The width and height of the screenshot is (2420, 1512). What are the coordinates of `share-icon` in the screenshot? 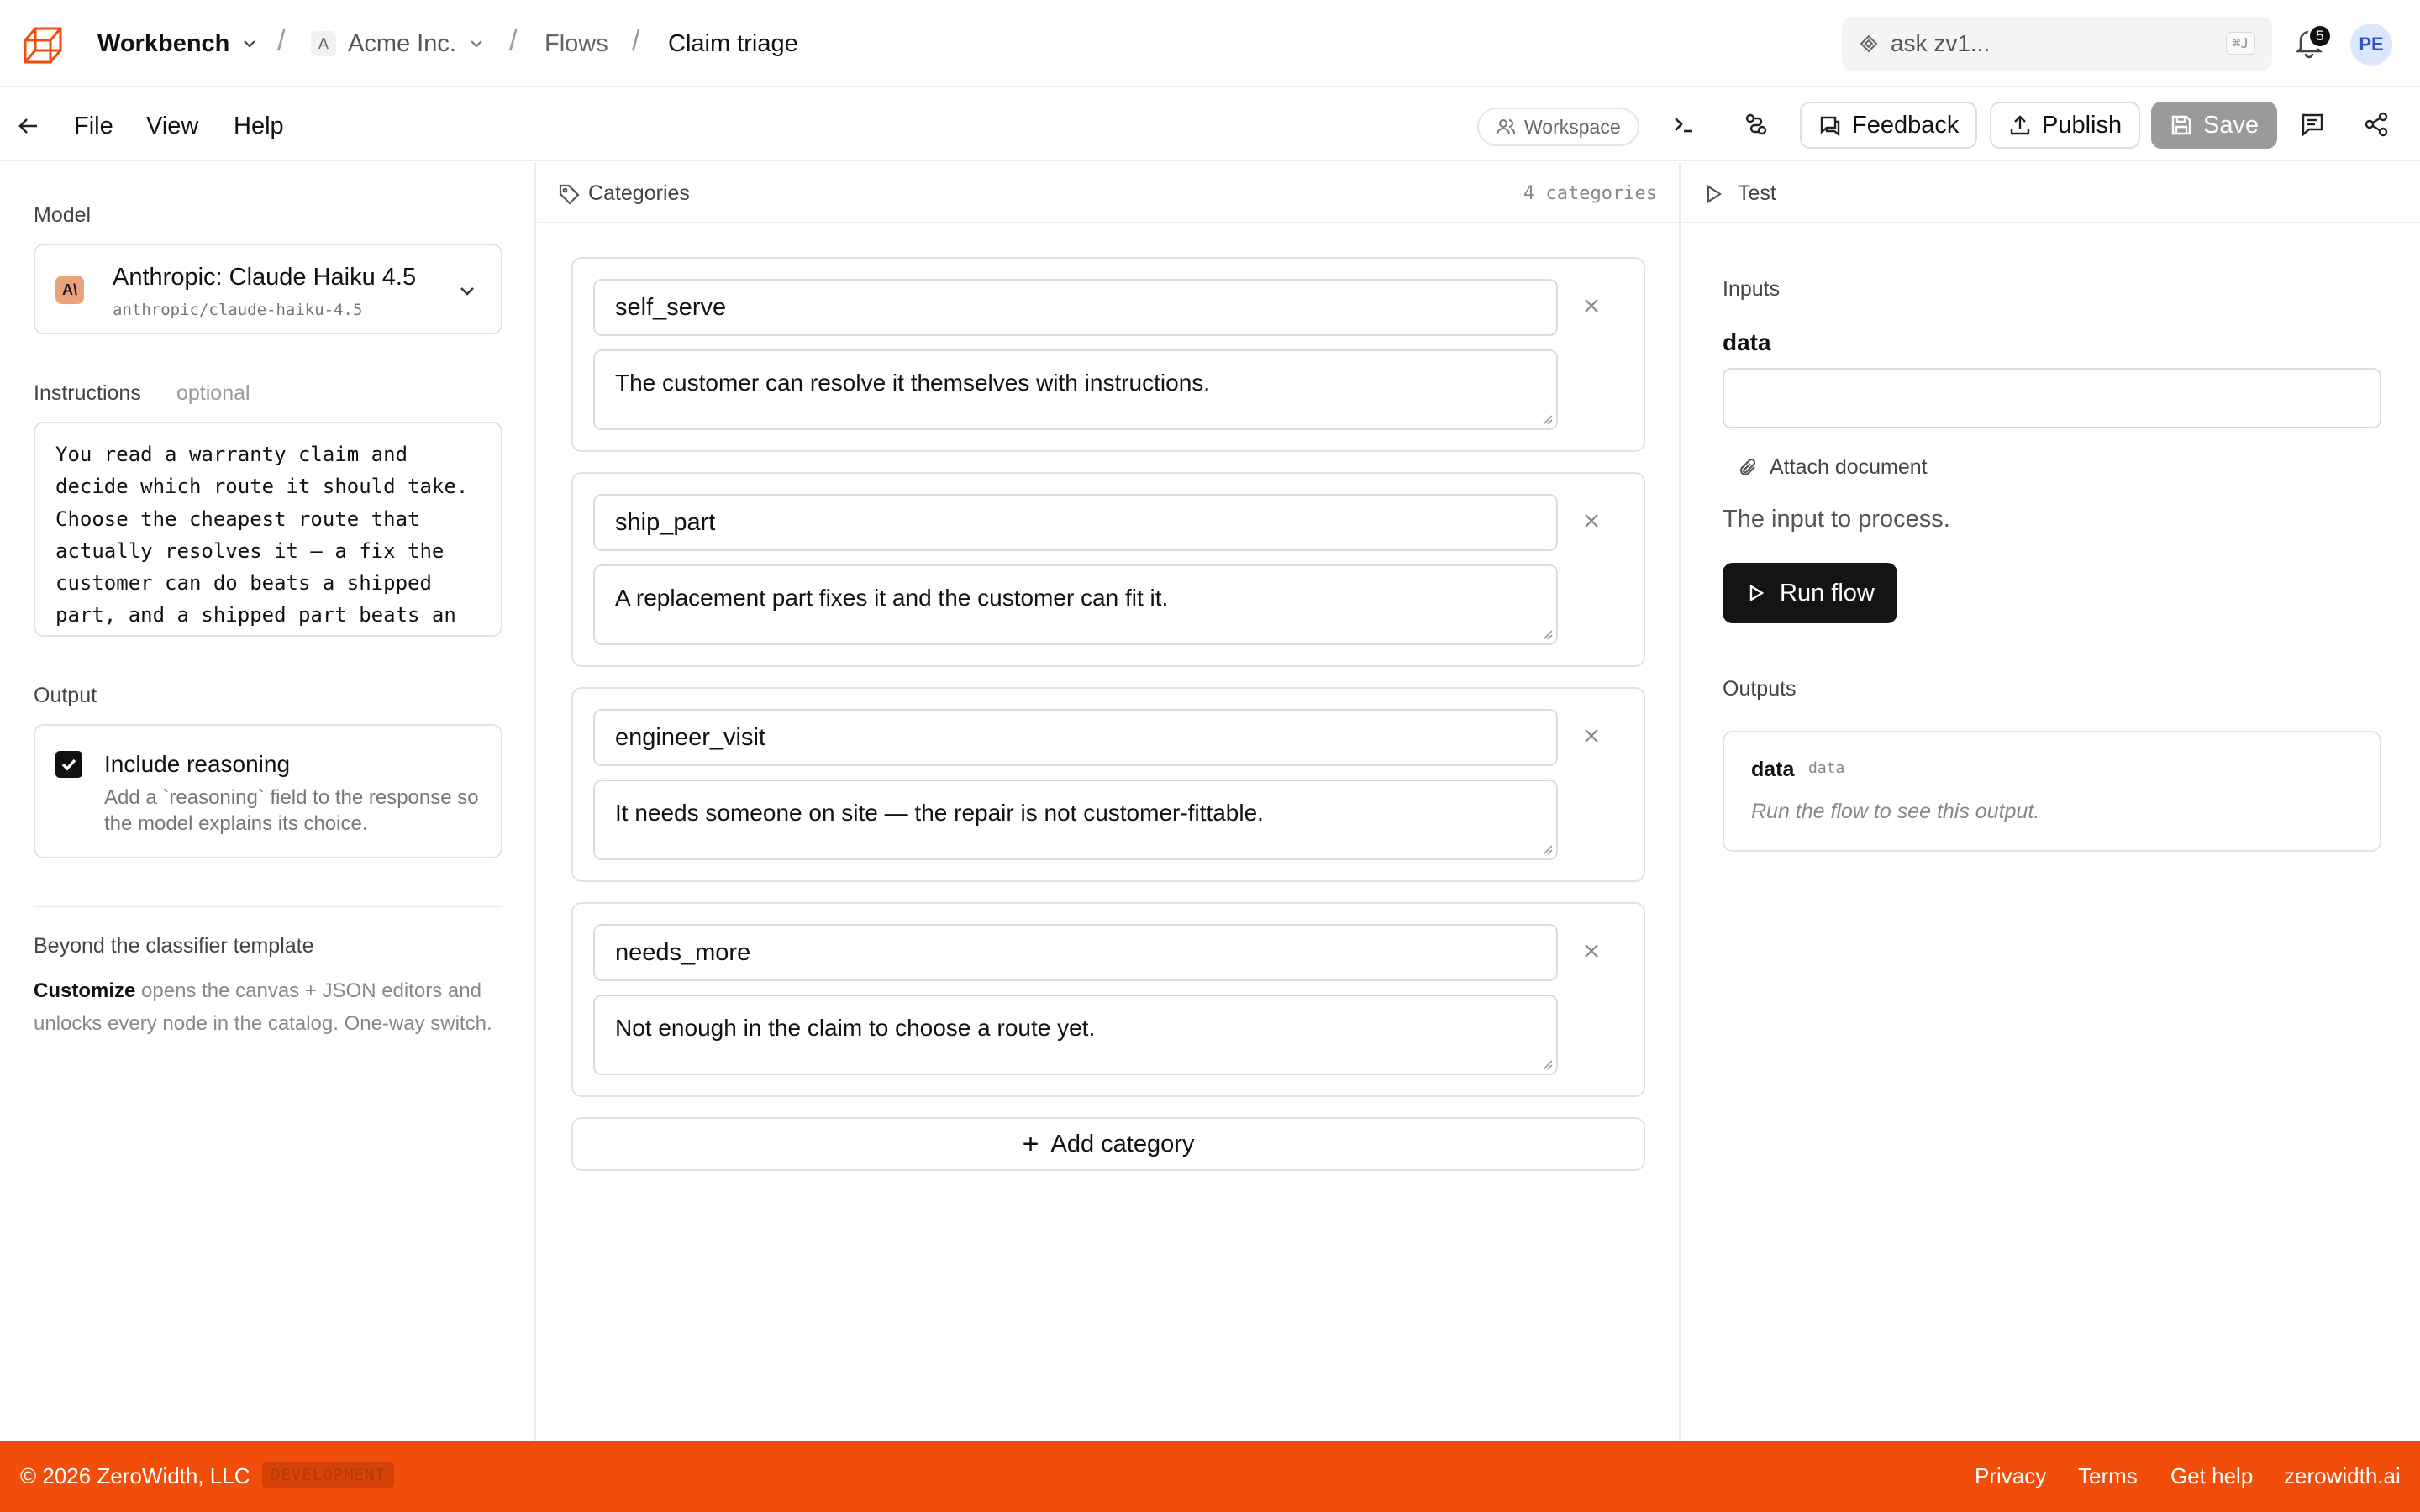 It's located at (2376, 124).